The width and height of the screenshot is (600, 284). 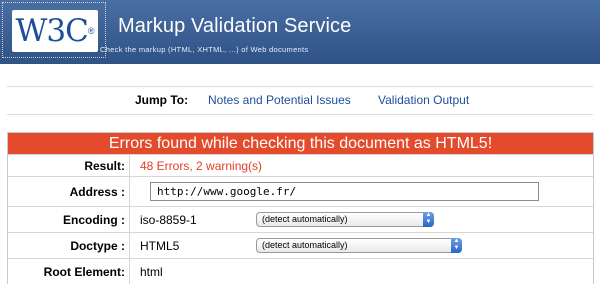 I want to click on address-label: Address :, so click(x=69, y=191).